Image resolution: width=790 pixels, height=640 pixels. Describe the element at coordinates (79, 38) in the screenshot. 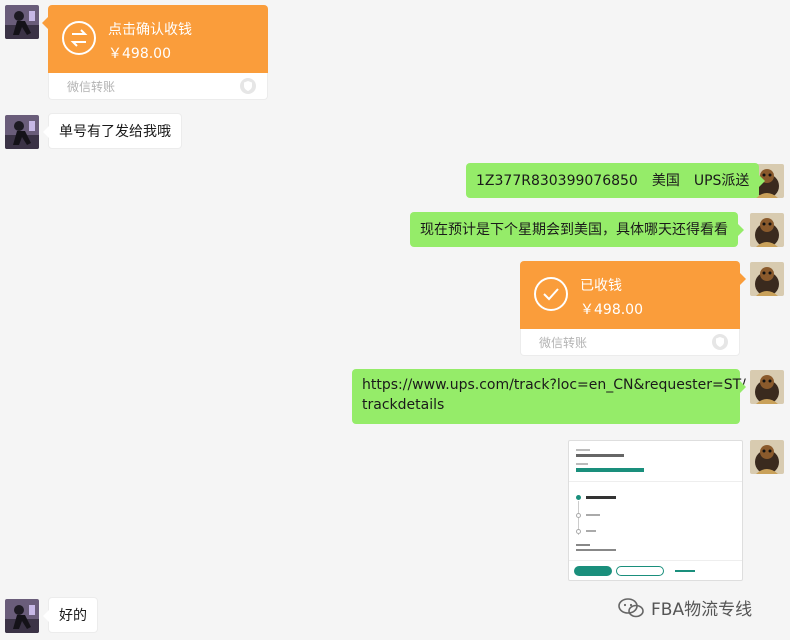

I see `transfer-arrows-icon` at that location.